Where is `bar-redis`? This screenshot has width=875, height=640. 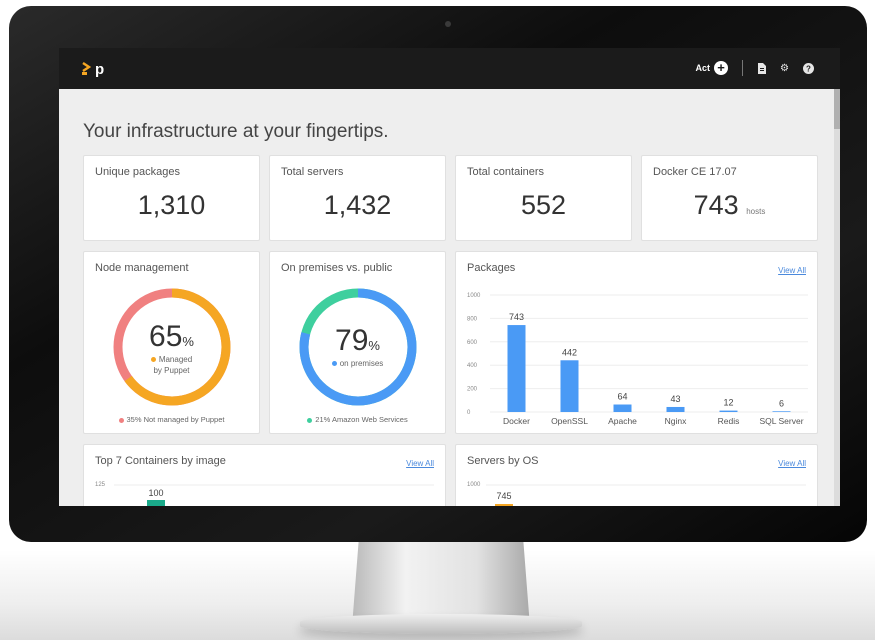
bar-redis is located at coordinates (728, 411).